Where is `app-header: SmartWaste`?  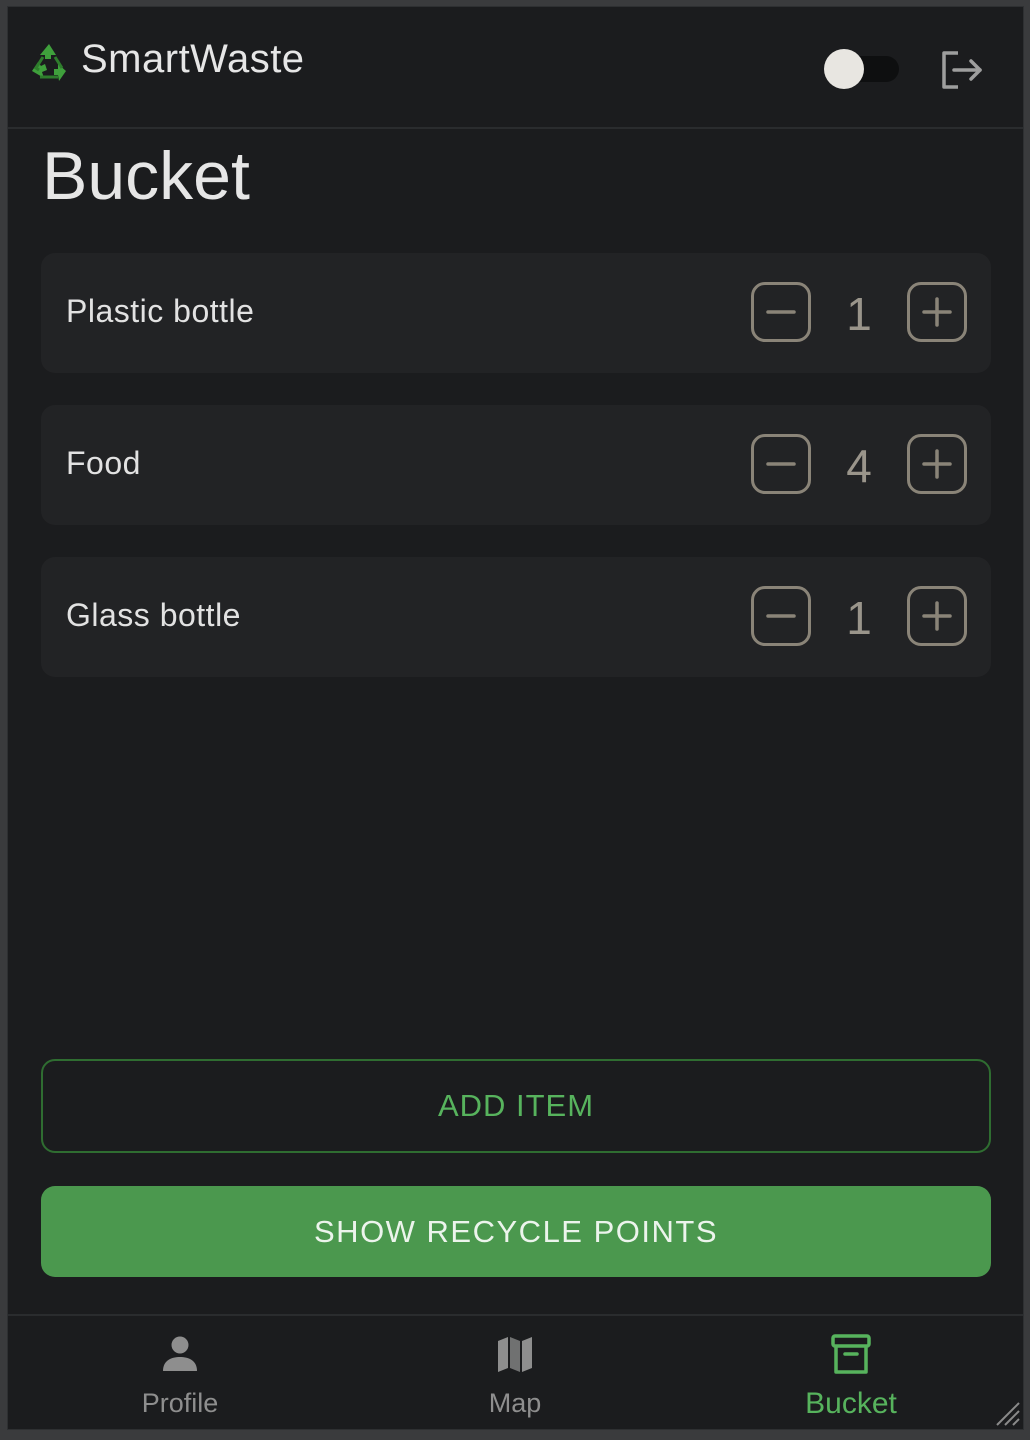
app-header: SmartWaste is located at coordinates (515, 68).